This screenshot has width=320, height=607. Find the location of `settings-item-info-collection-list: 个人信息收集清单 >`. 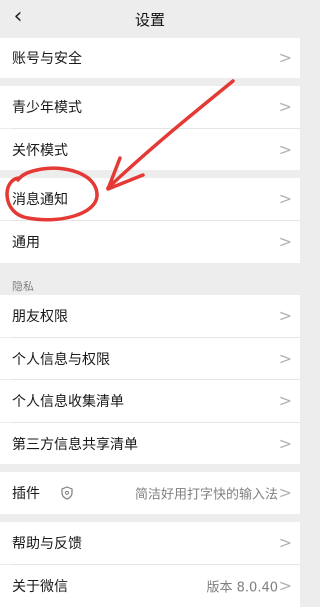

settings-item-info-collection-list: 个人信息收集清单 > is located at coordinates (150, 401).